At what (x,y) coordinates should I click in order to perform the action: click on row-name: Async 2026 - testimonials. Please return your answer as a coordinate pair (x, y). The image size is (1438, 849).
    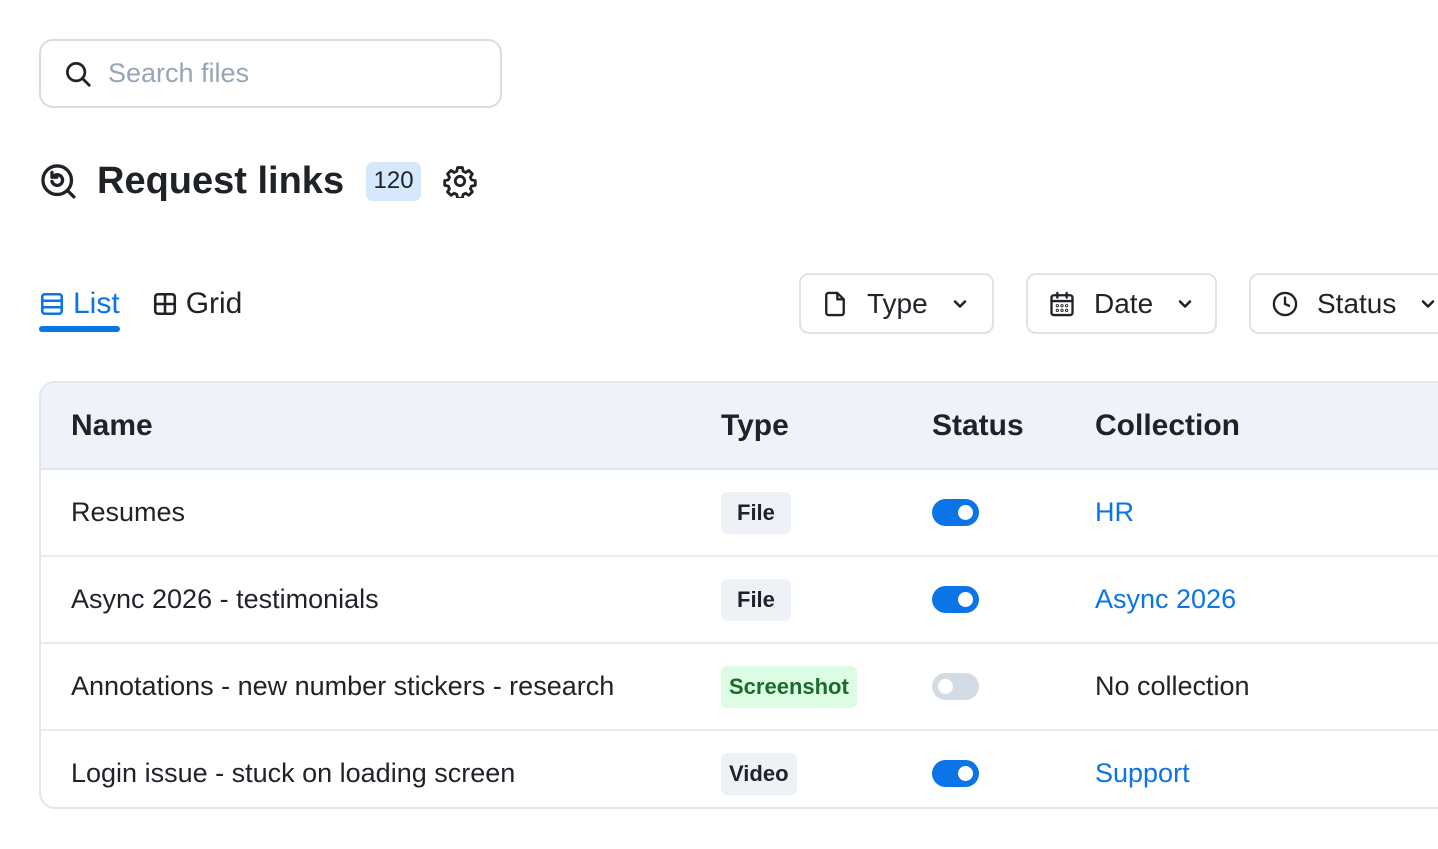
    Looking at the image, I should click on (225, 599).